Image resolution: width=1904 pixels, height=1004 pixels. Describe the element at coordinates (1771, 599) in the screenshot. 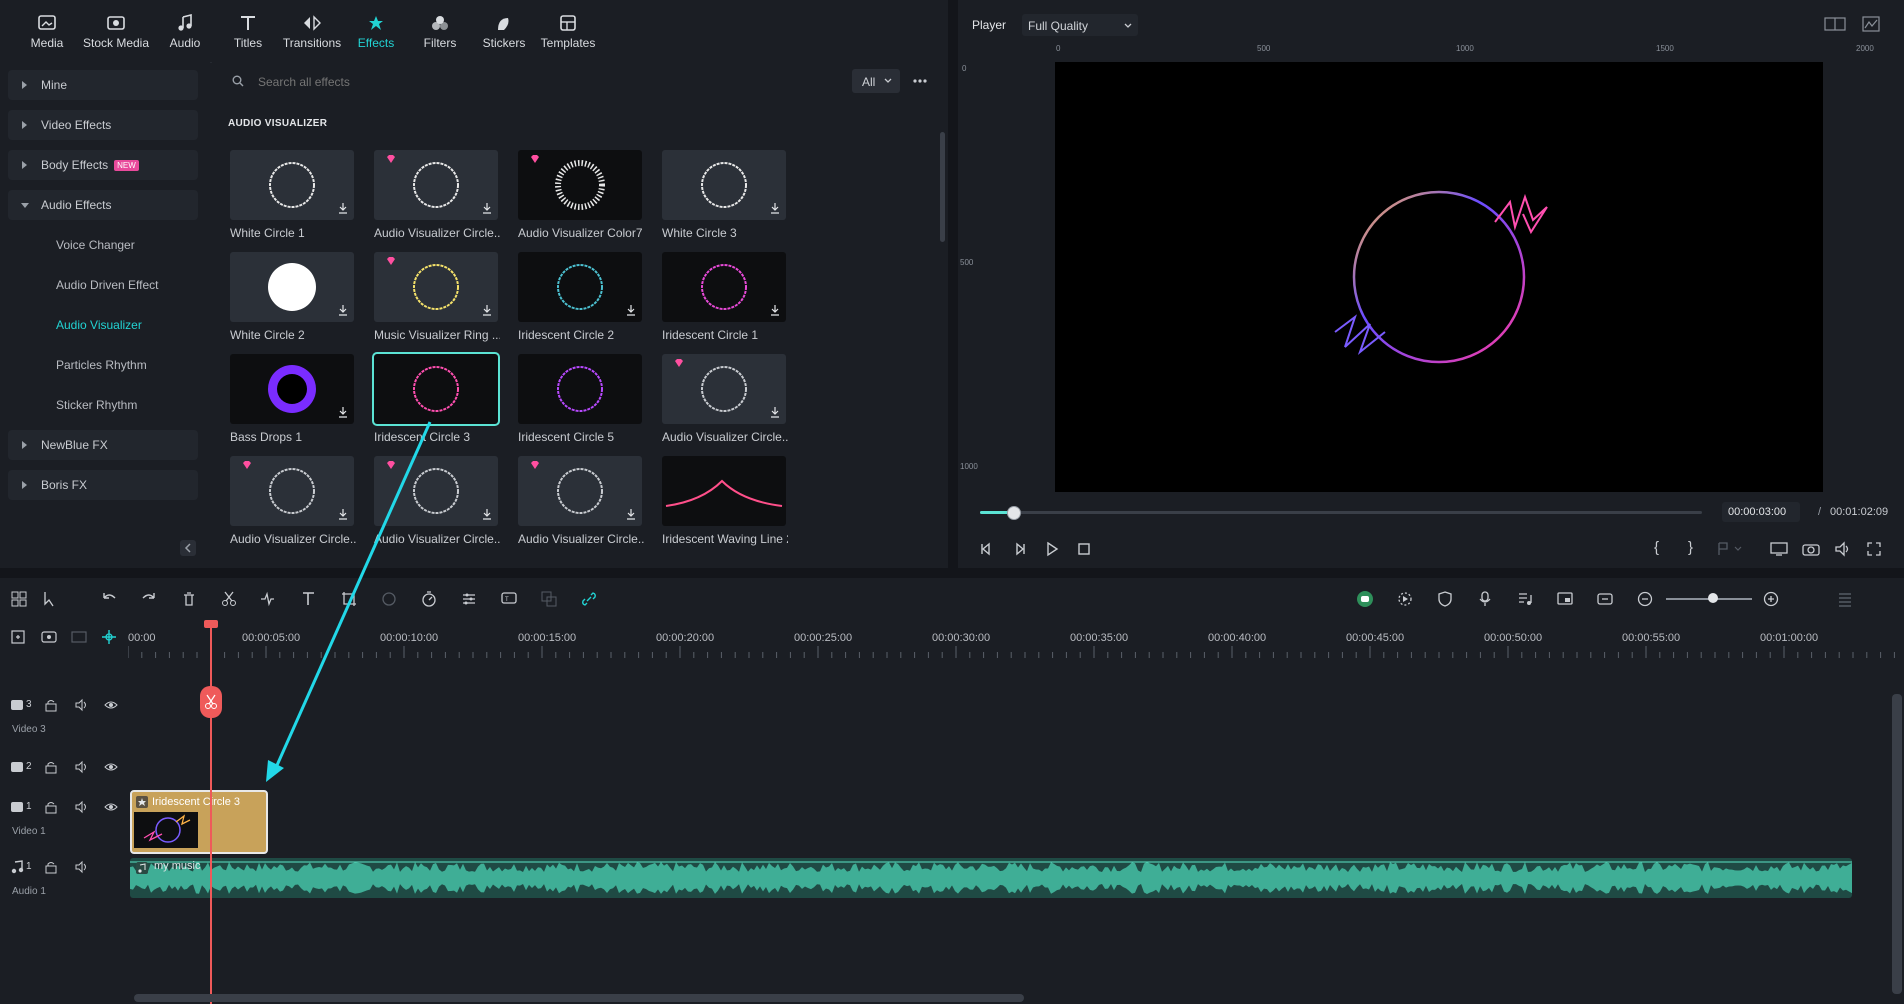

I see `zoom-in-icon` at that location.